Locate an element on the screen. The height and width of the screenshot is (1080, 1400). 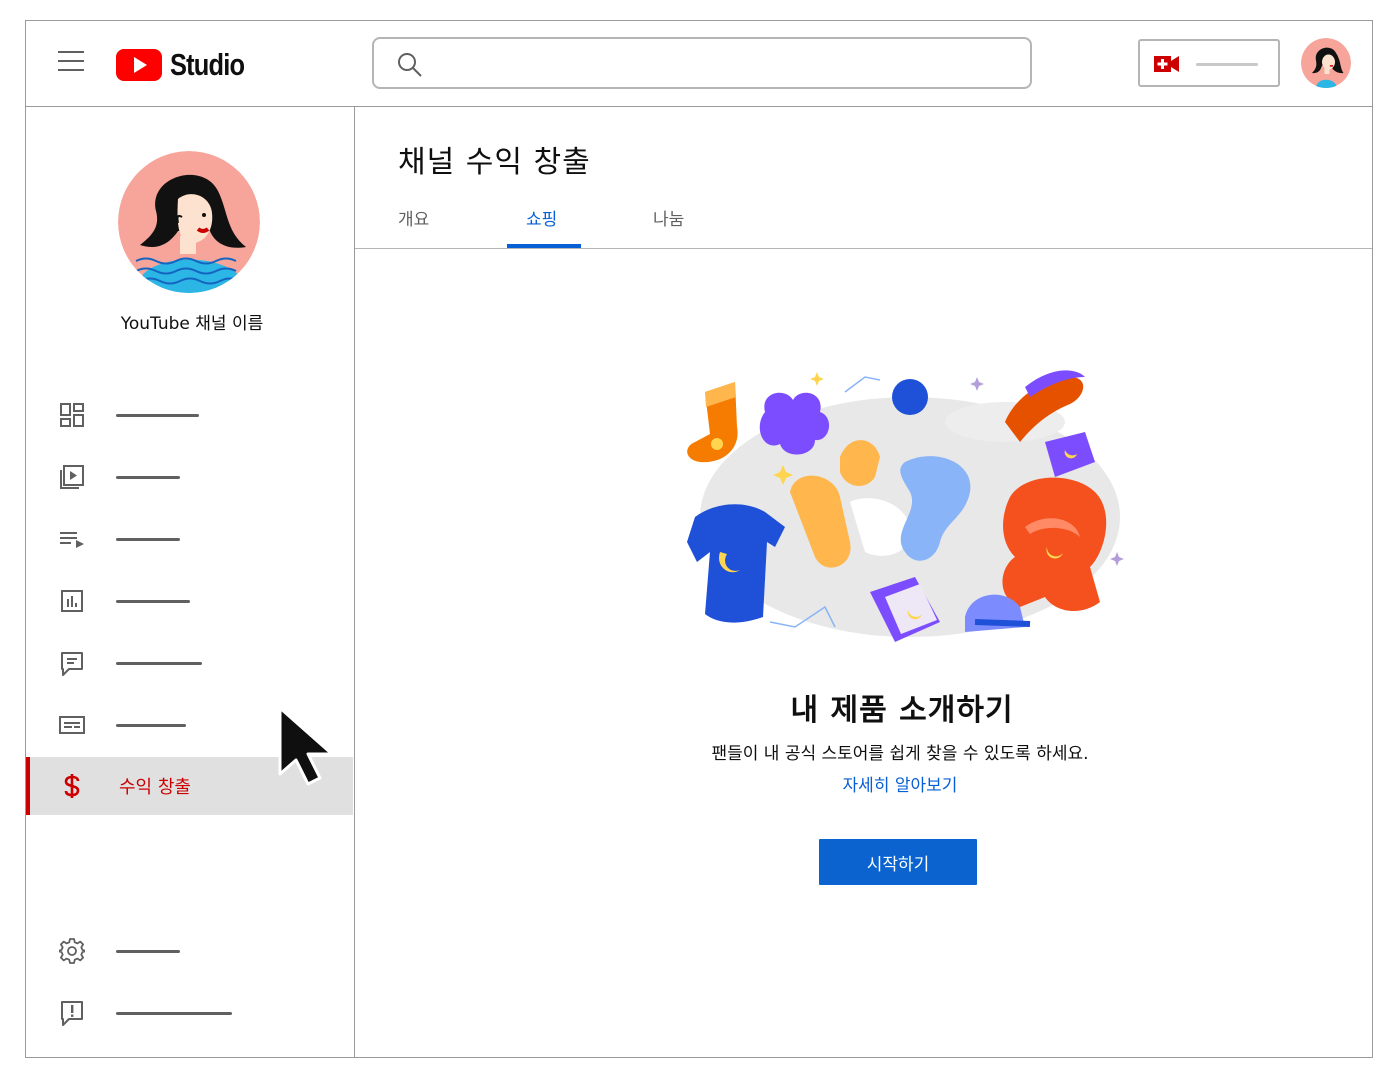
tab-bar: 개요 쇼핑 나눔 is located at coordinates (863, 214).